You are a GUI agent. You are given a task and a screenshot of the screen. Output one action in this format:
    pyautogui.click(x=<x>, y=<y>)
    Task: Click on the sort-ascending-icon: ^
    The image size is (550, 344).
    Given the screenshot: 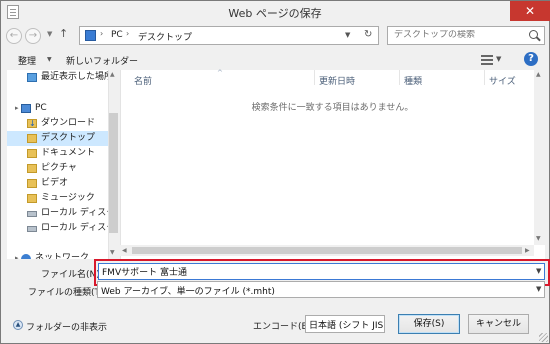 What is the action you would take?
    pyautogui.click(x=220, y=73)
    